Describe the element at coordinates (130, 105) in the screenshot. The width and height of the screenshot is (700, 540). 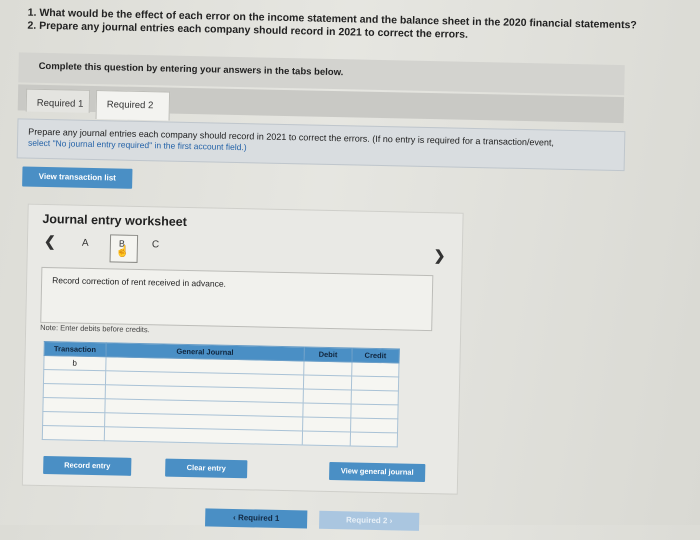
I see `tab-required-2-label: Required 2` at that location.